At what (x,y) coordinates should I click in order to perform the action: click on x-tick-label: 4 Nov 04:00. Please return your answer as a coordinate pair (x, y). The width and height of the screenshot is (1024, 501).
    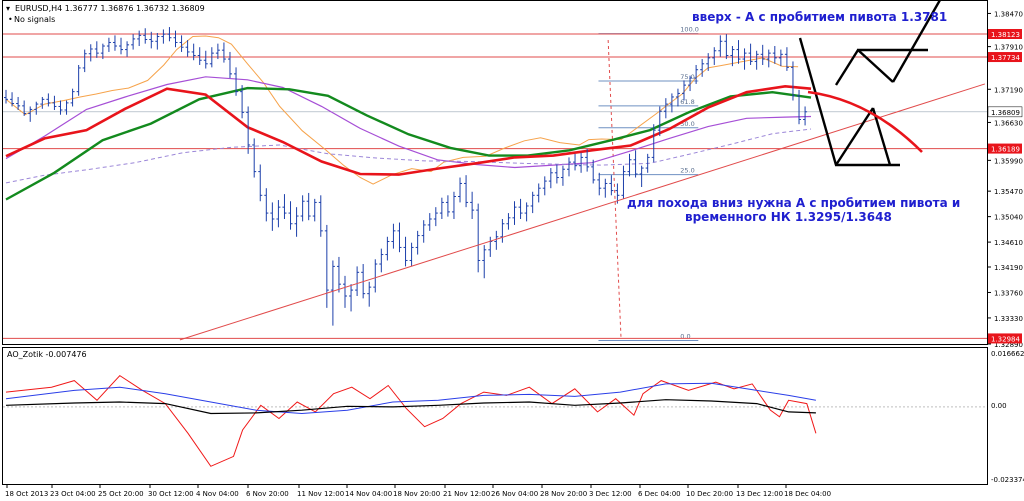
    Looking at the image, I should click on (217, 494).